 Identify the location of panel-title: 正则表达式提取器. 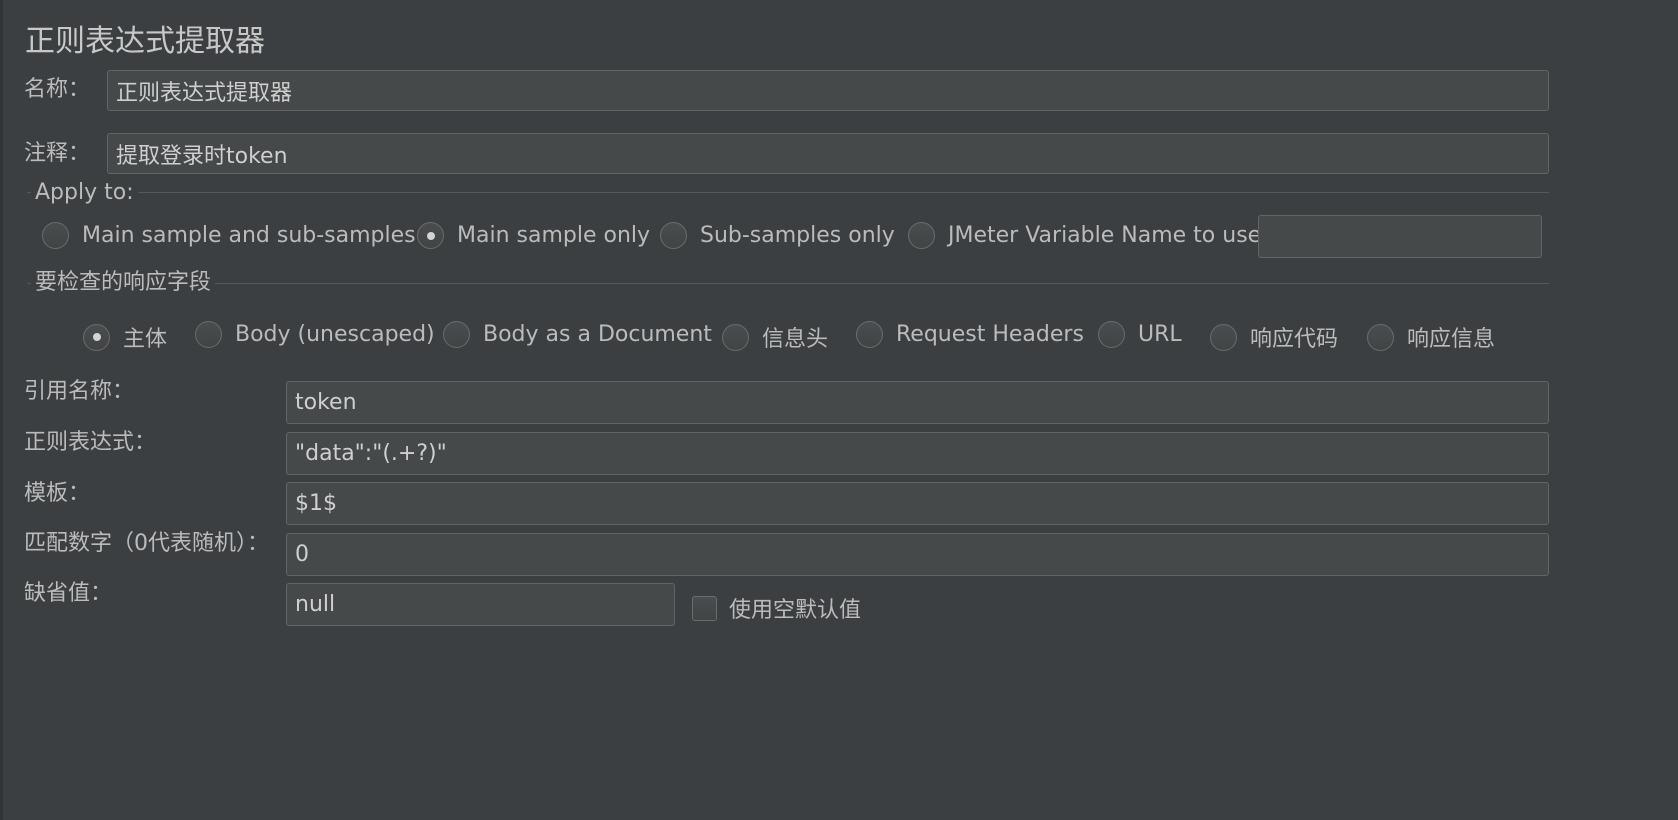
(145, 41).